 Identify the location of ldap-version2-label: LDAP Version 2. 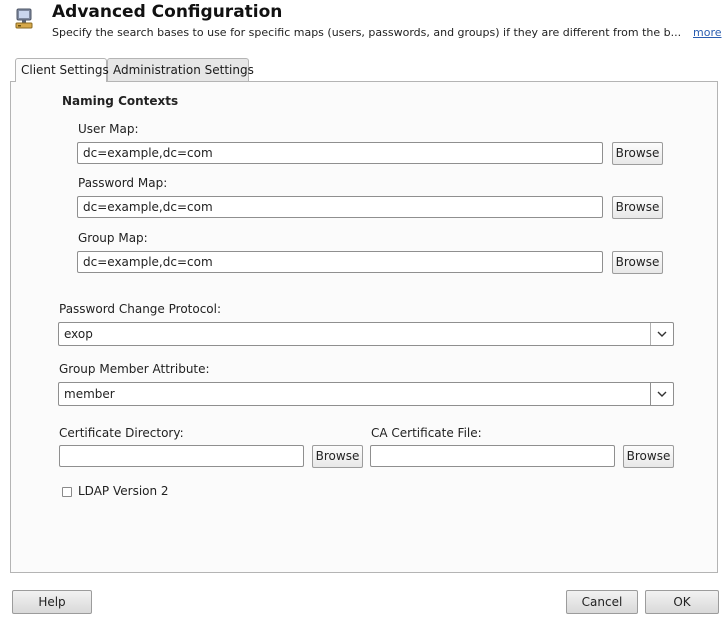
(123, 491).